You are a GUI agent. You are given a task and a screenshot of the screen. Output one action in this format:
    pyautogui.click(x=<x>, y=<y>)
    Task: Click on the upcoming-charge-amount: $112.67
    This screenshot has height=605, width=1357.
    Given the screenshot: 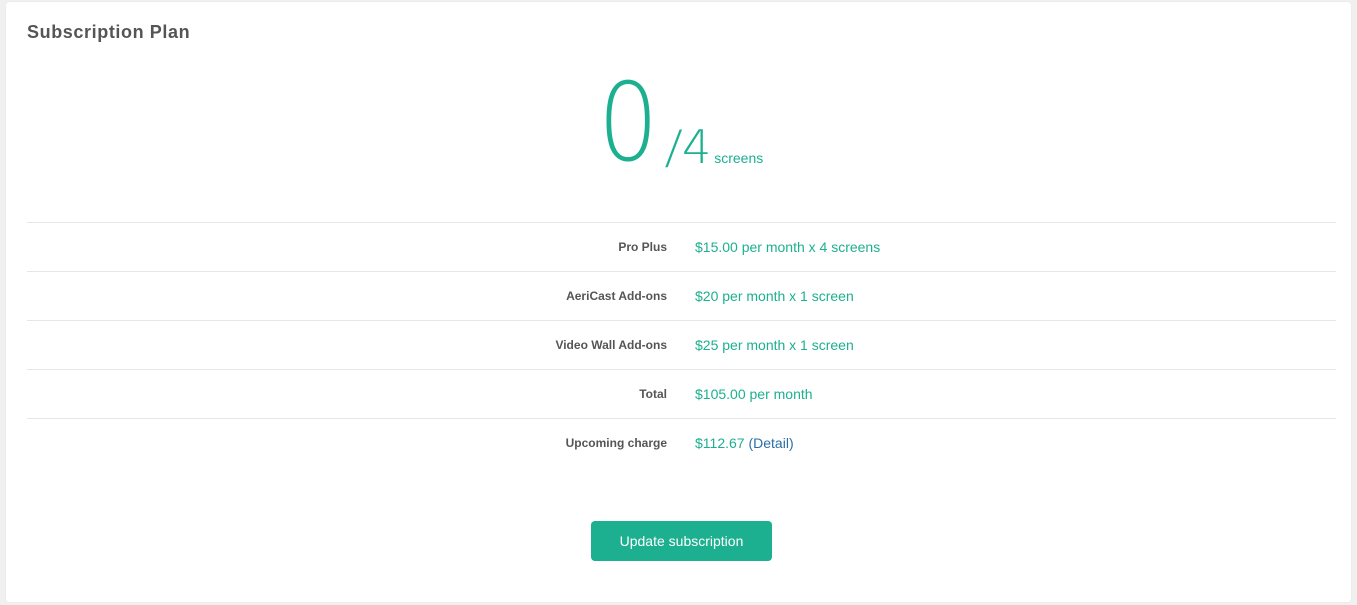 What is the action you would take?
    pyautogui.click(x=720, y=443)
    